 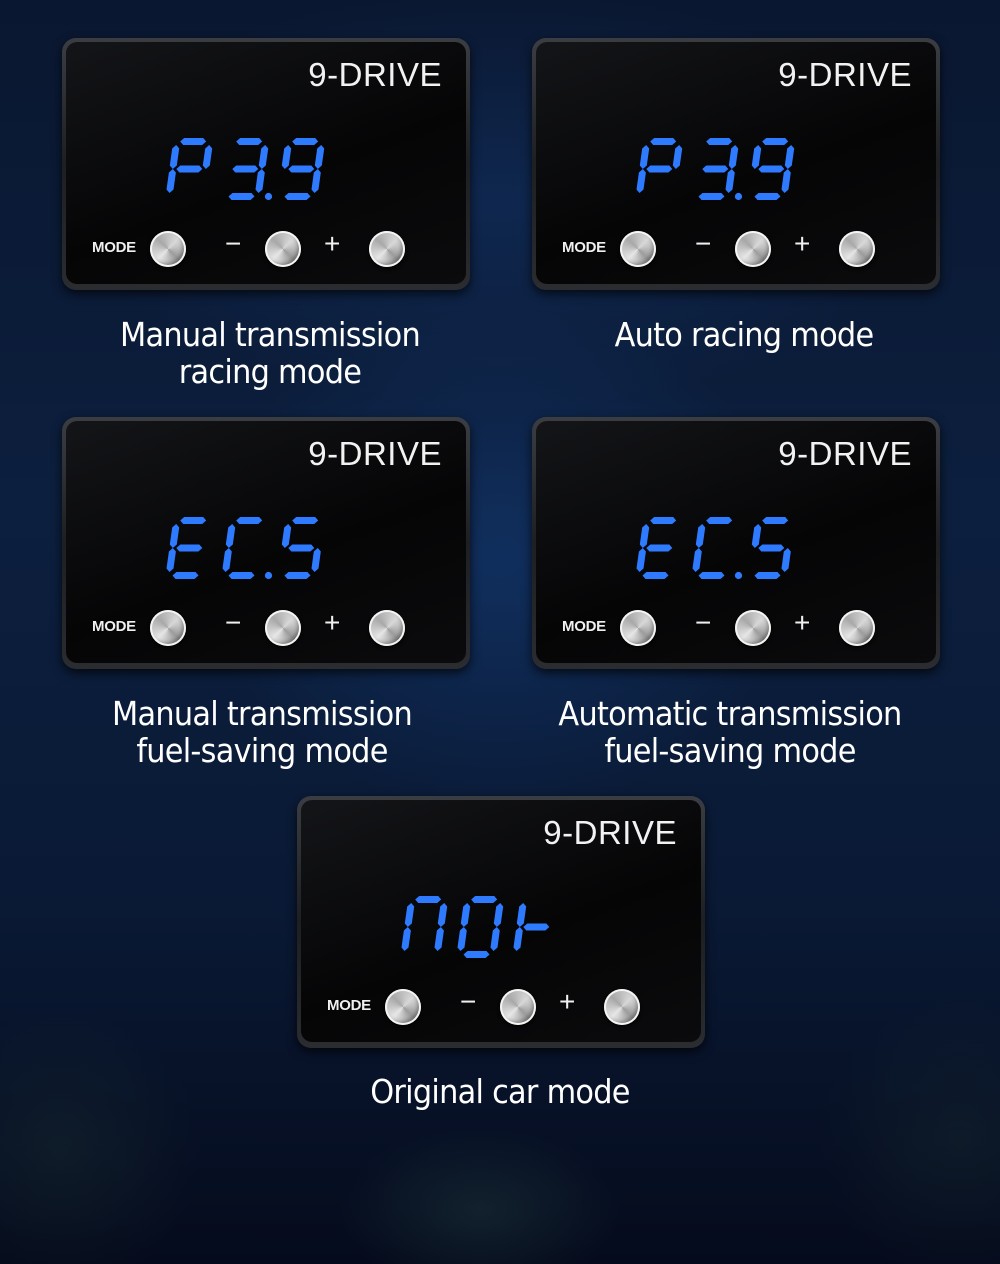 I want to click on caption-line: Automatic transmission, so click(x=730, y=713).